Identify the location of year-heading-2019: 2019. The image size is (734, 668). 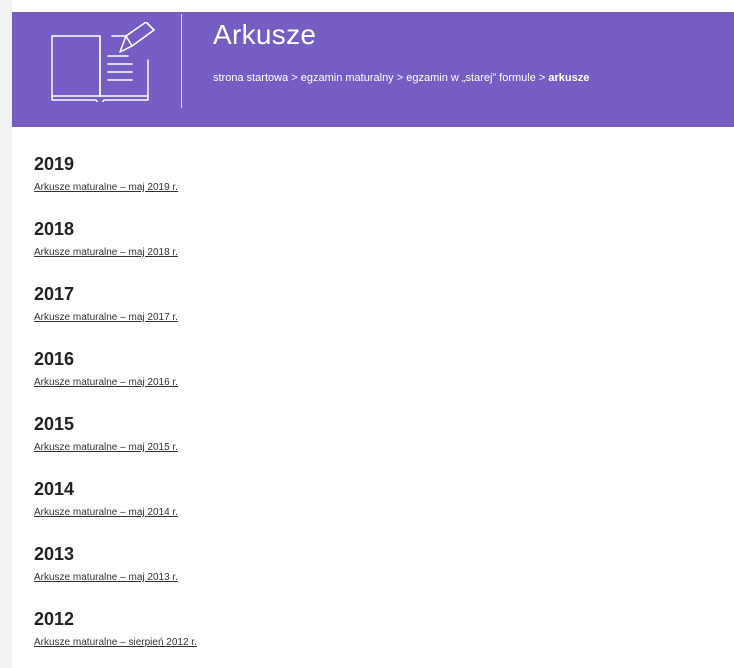
(54, 164).